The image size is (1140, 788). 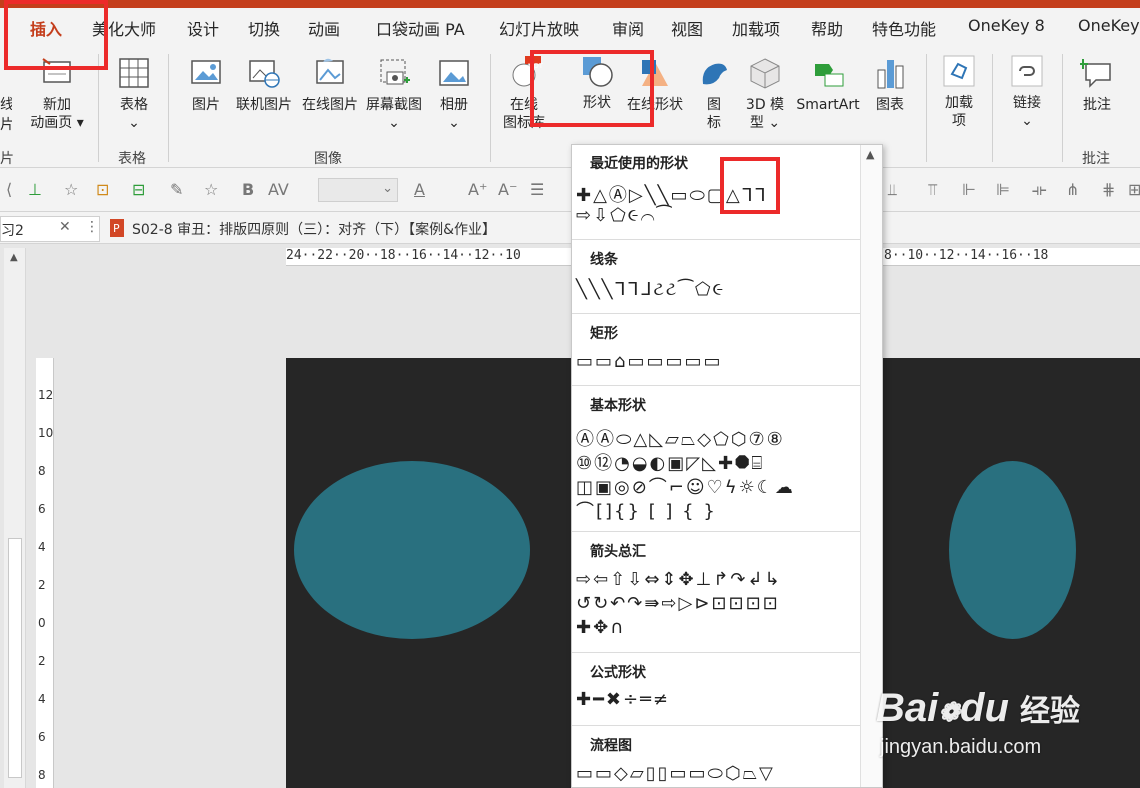 I want to click on ellipse-shape-left, so click(x=412, y=550).